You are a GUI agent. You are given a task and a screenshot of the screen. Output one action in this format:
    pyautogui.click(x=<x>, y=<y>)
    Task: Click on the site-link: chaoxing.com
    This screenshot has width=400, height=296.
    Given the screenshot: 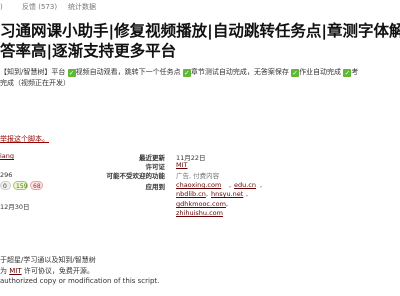 What is the action you would take?
    pyautogui.click(x=198, y=185)
    